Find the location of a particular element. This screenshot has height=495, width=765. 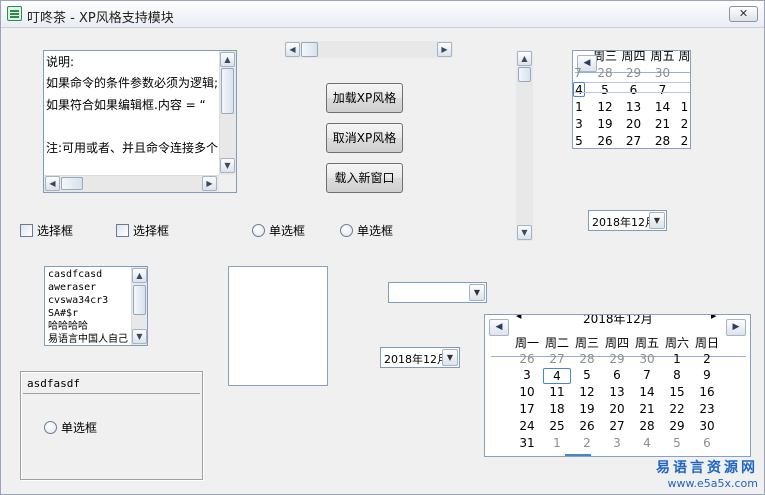

textarea-vertical-scrollbar: ▲ ▼ is located at coordinates (227, 113).